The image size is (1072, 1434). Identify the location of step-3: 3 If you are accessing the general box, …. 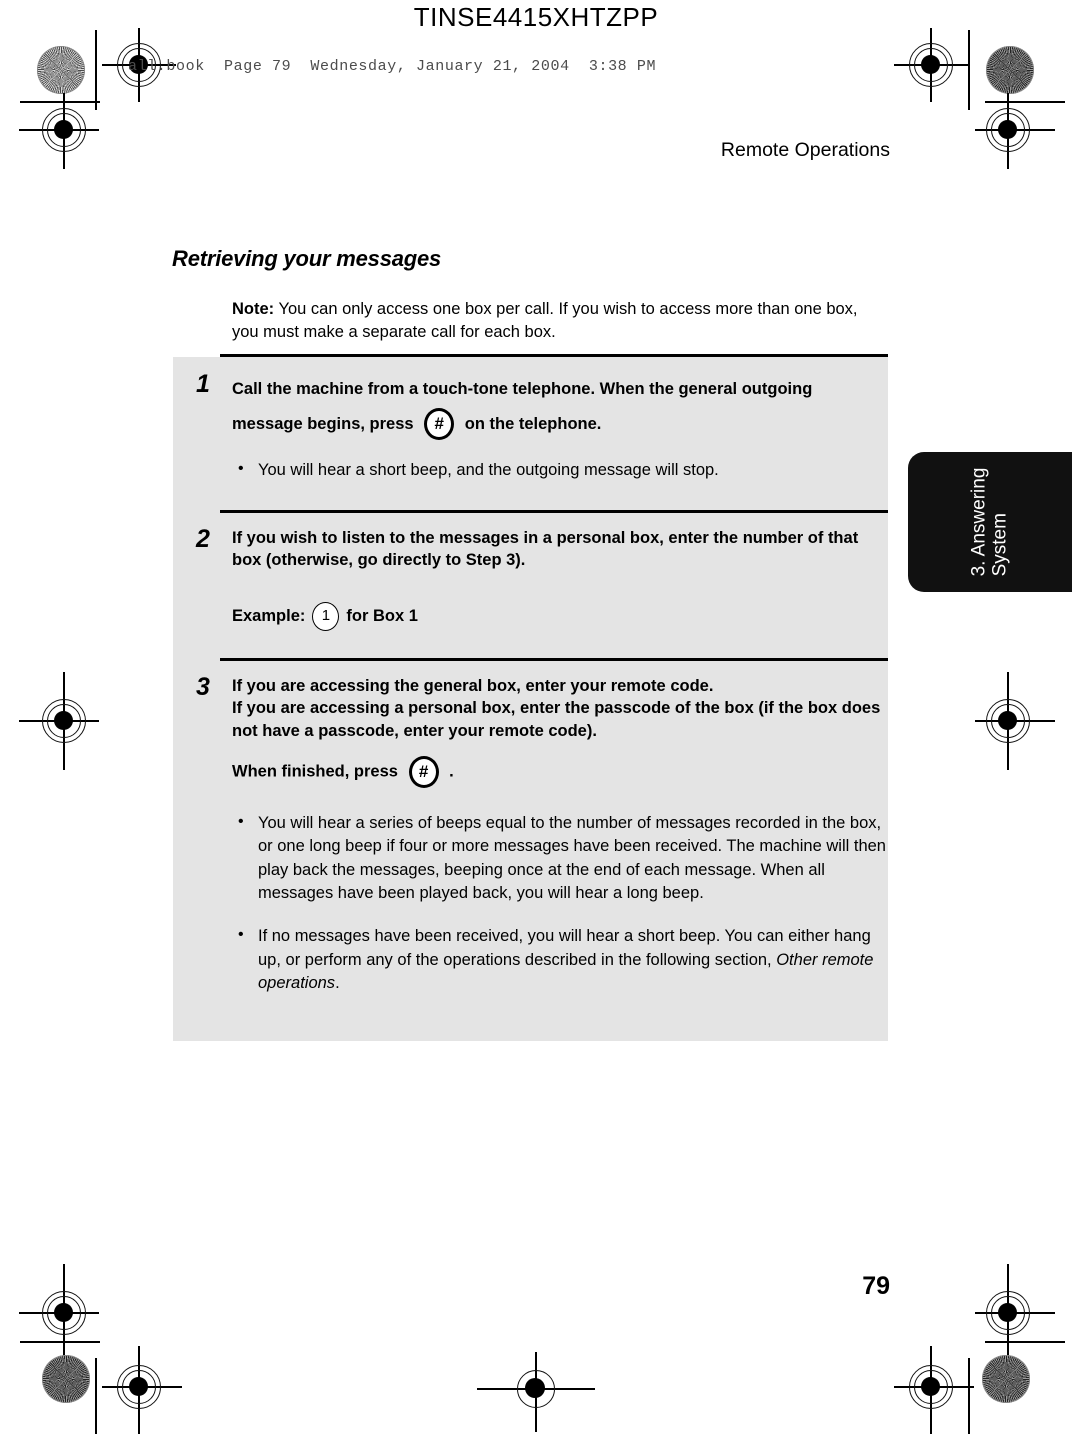
(541, 835).